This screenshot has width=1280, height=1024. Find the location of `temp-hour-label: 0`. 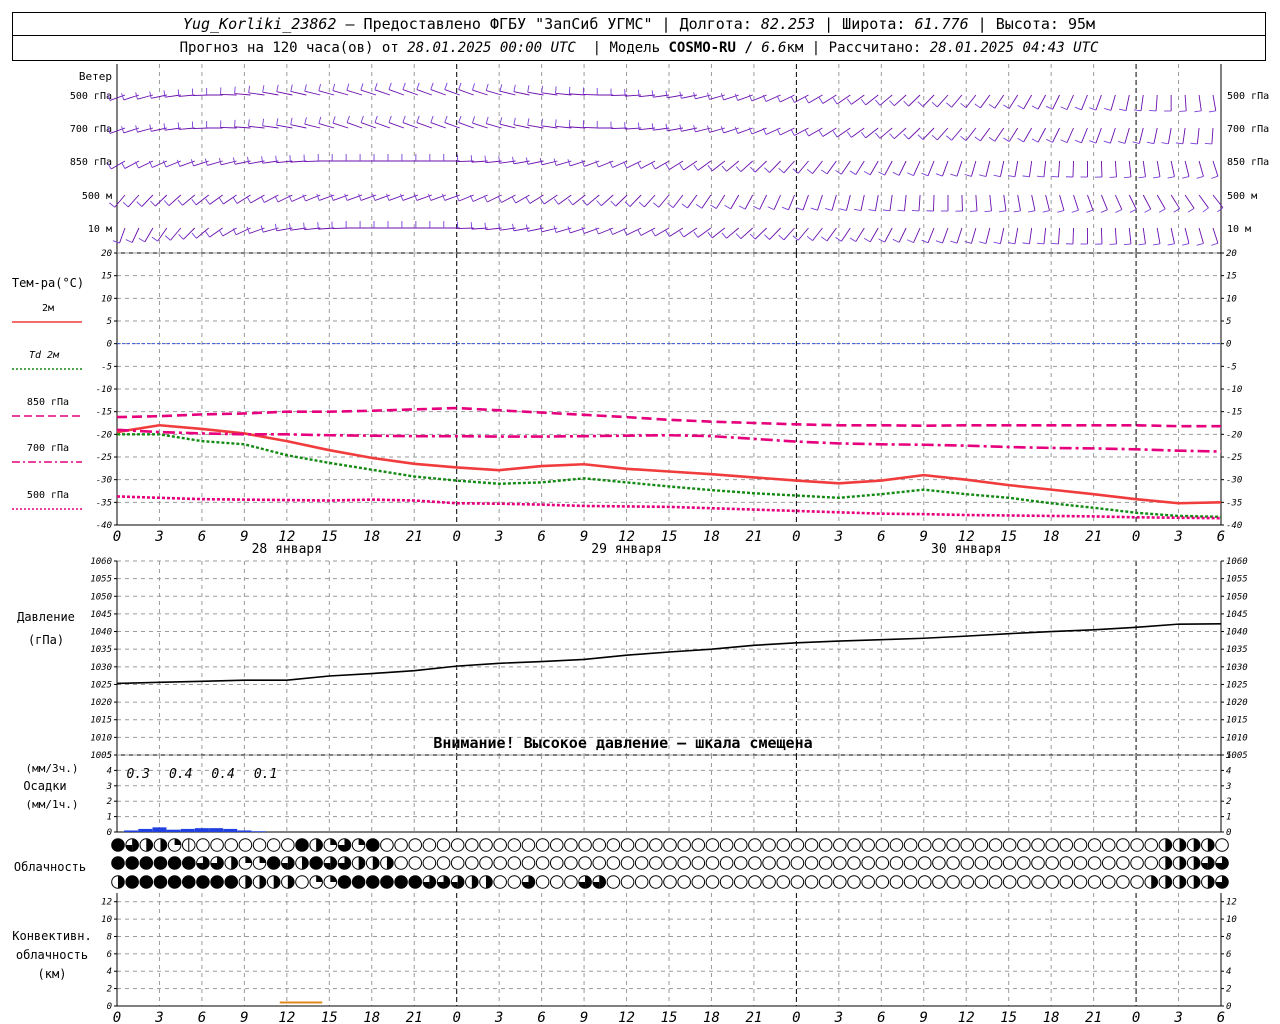

temp-hour-label: 0 is located at coordinates (117, 537).